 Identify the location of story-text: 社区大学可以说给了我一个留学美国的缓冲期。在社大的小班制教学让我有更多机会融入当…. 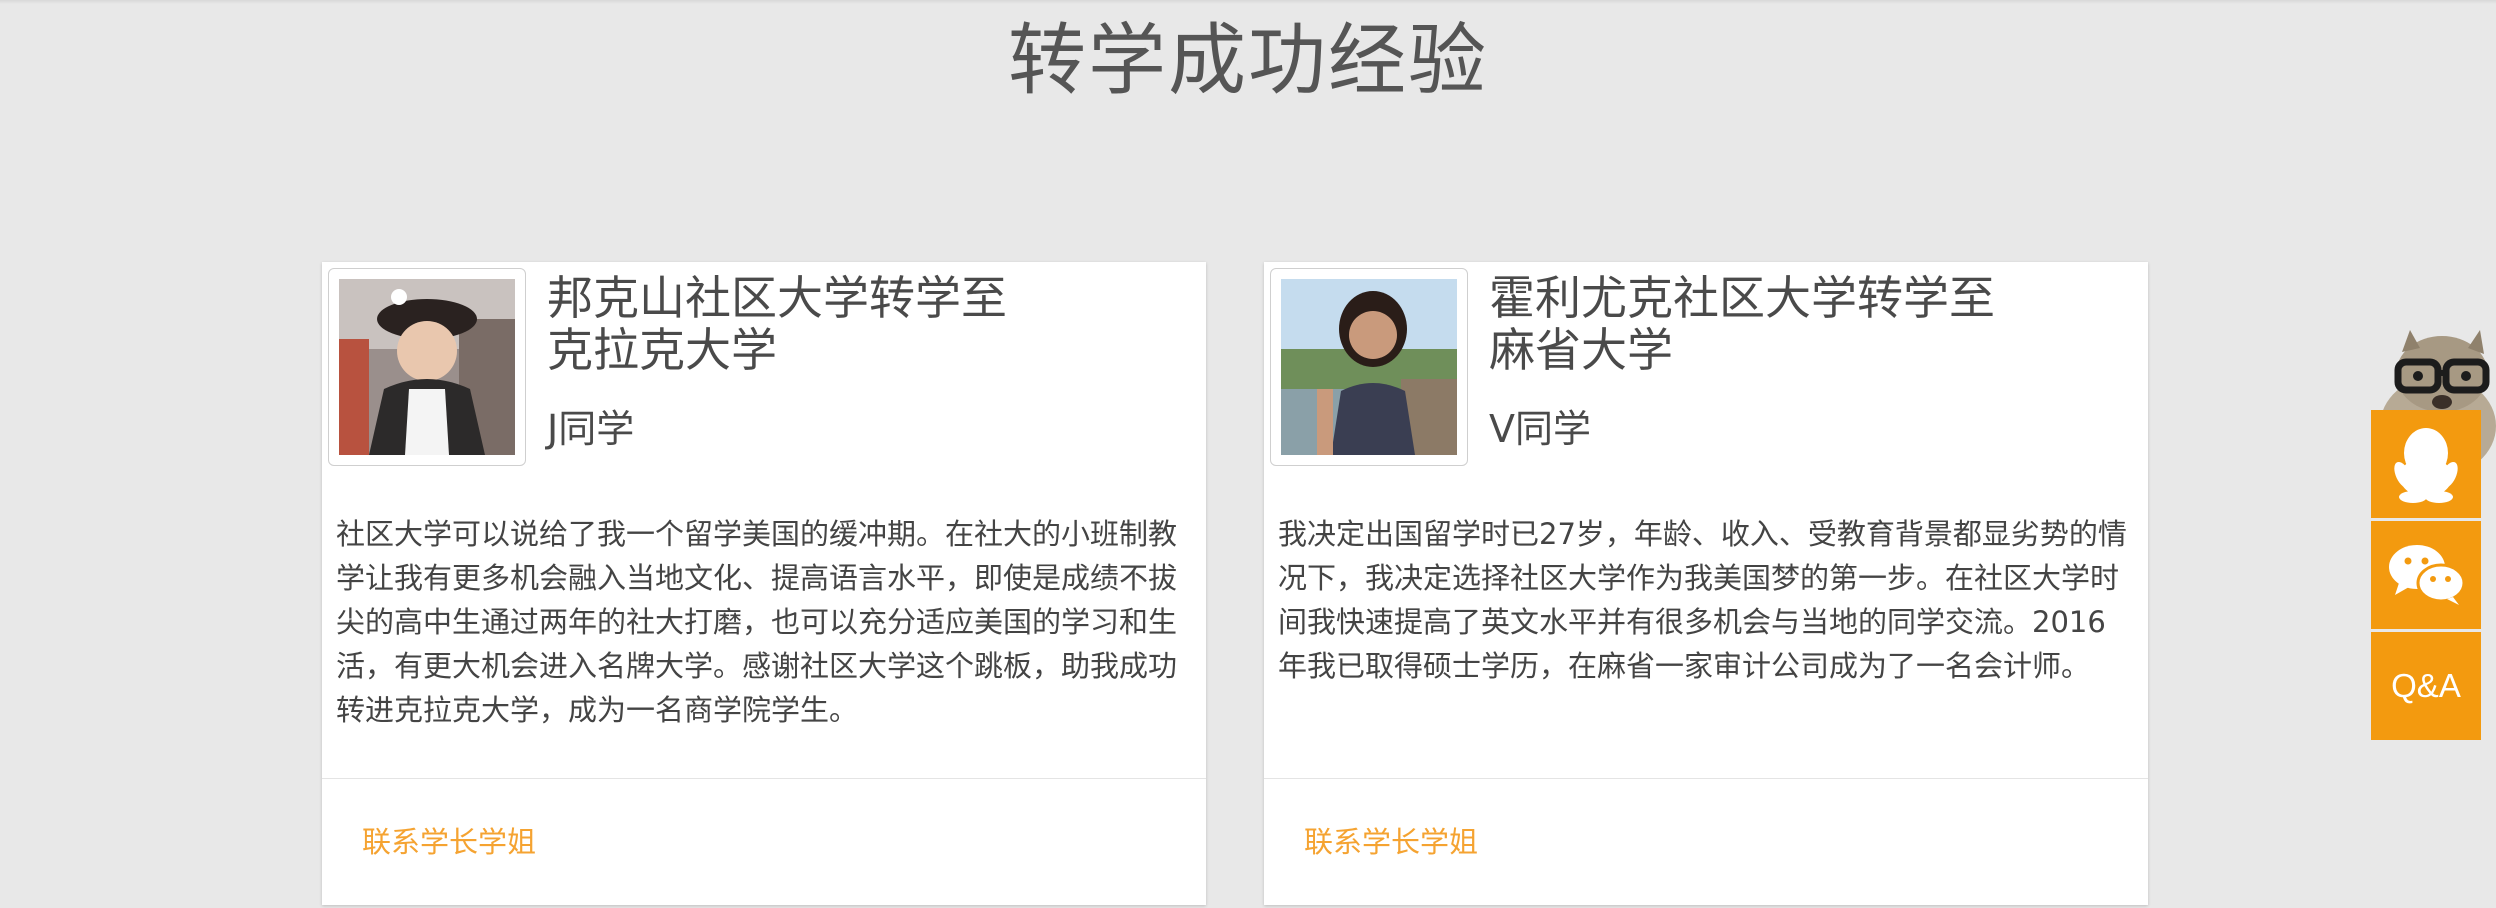
(757, 622).